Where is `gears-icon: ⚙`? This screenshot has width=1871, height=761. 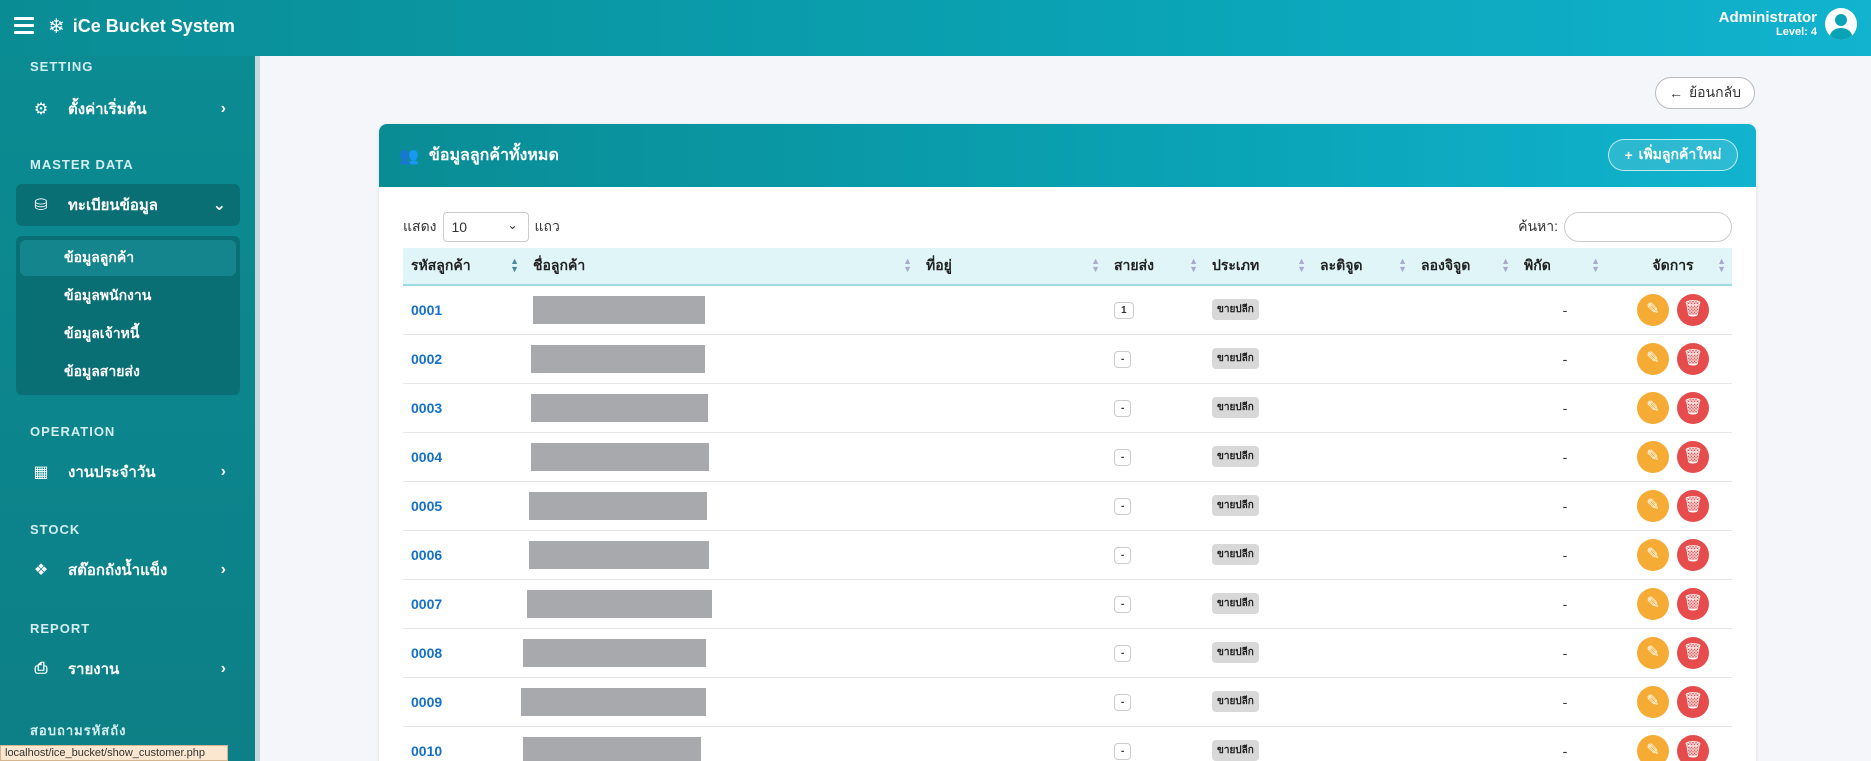
gears-icon: ⚙ is located at coordinates (41, 109).